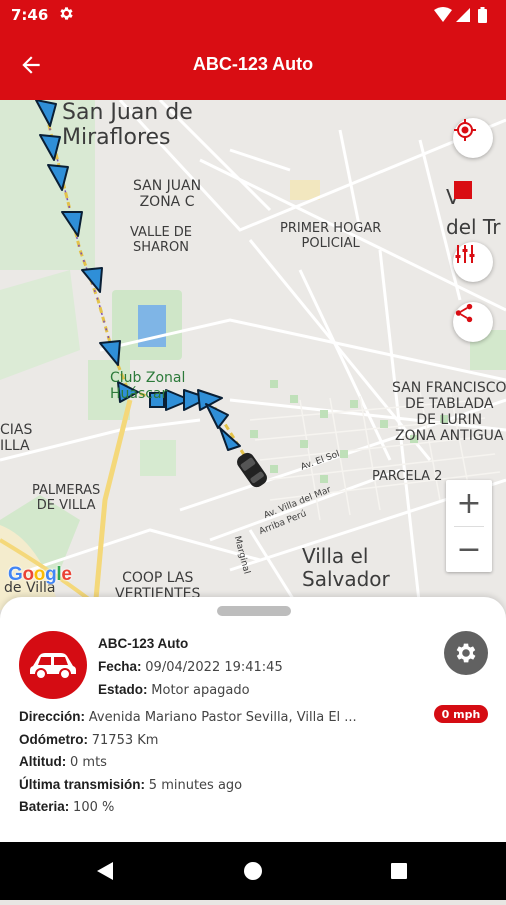 This screenshot has width=506, height=905. I want to click on home-circle-icon, so click(253, 871).